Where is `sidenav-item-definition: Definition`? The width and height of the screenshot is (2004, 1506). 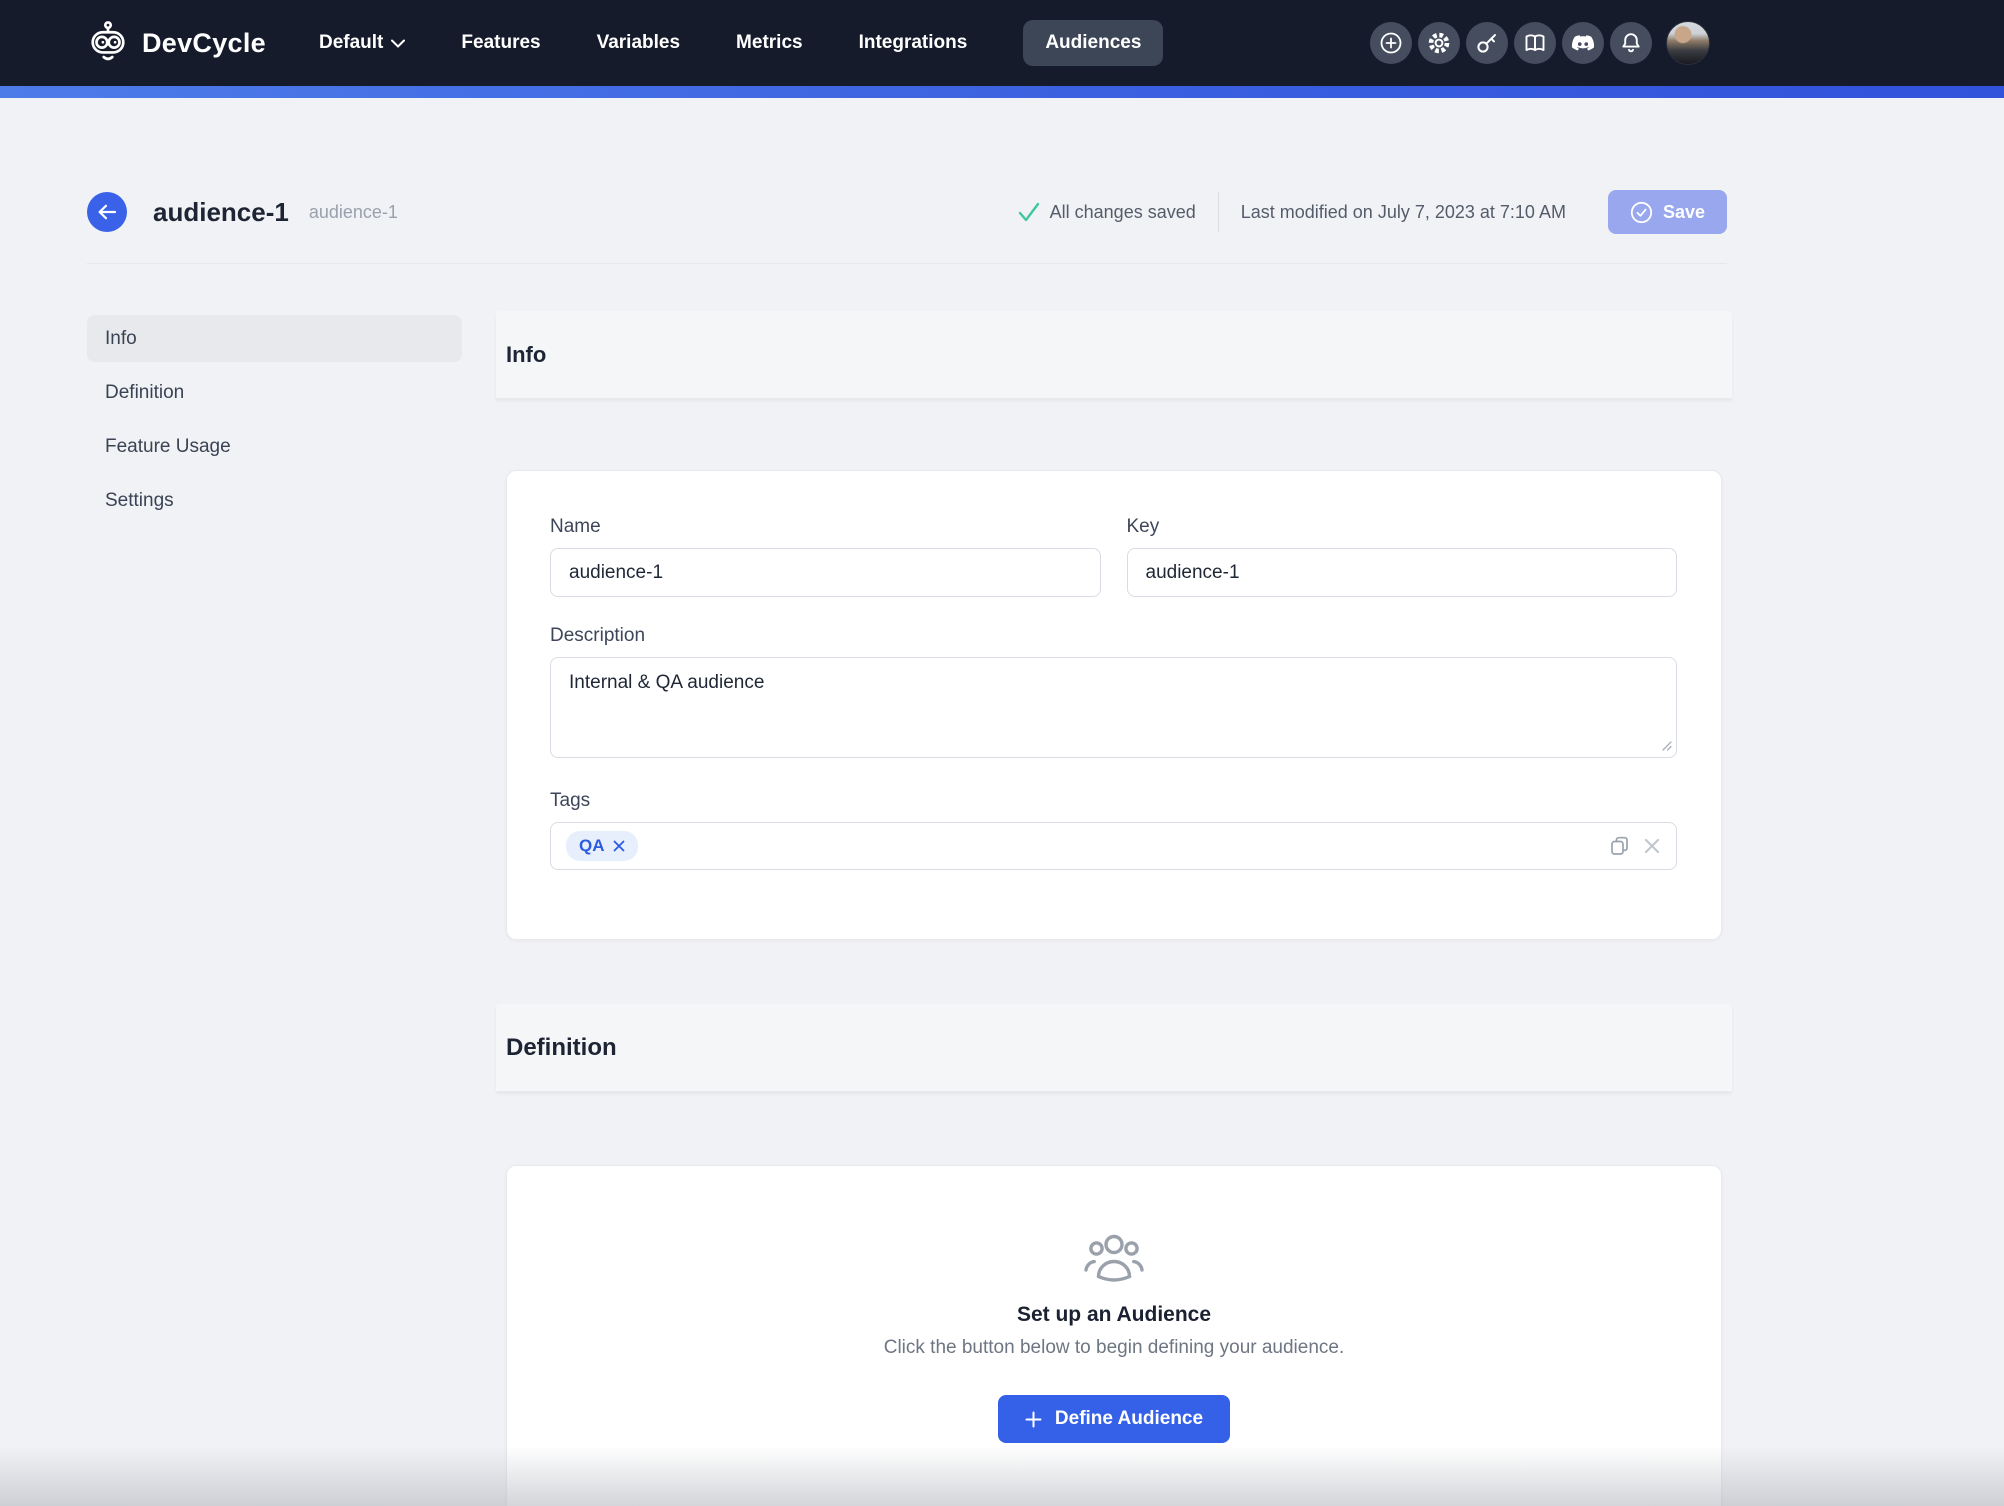
sidenav-item-definition: Definition is located at coordinates (274, 392).